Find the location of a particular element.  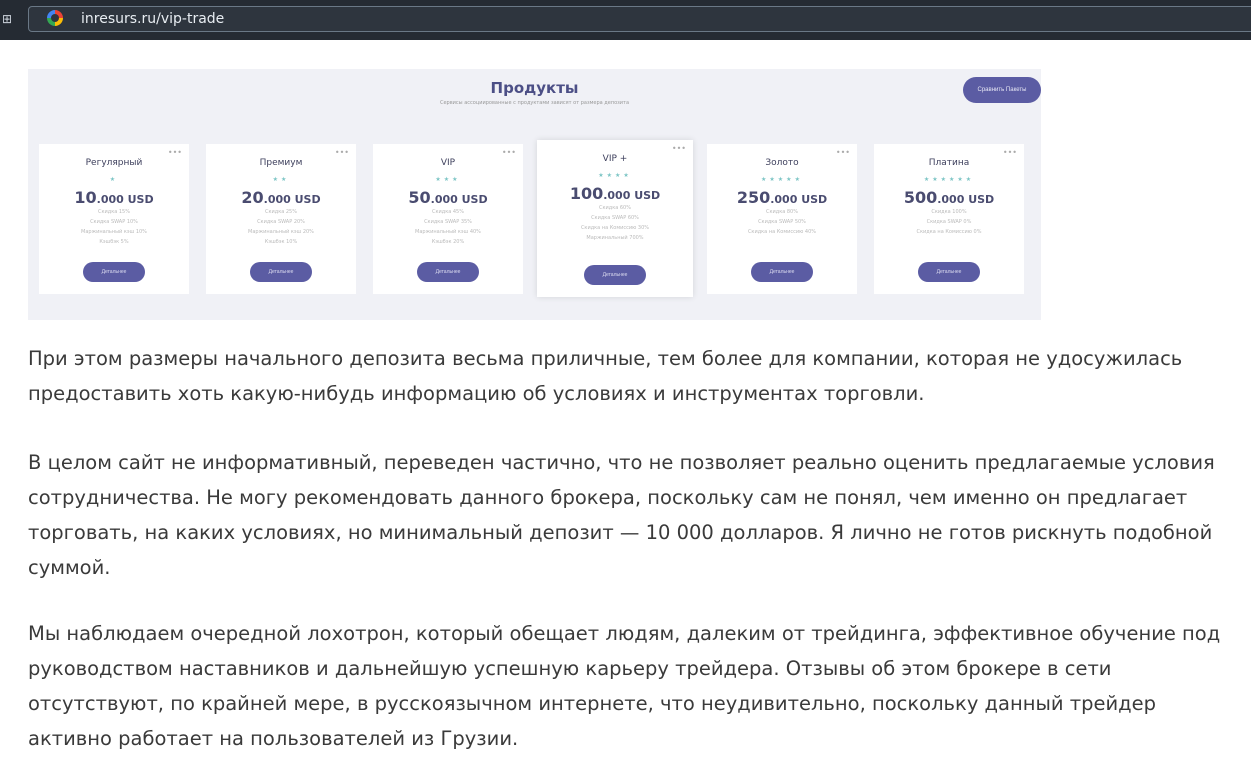

feature-text: Кэшбэк 20% is located at coordinates (448, 242).